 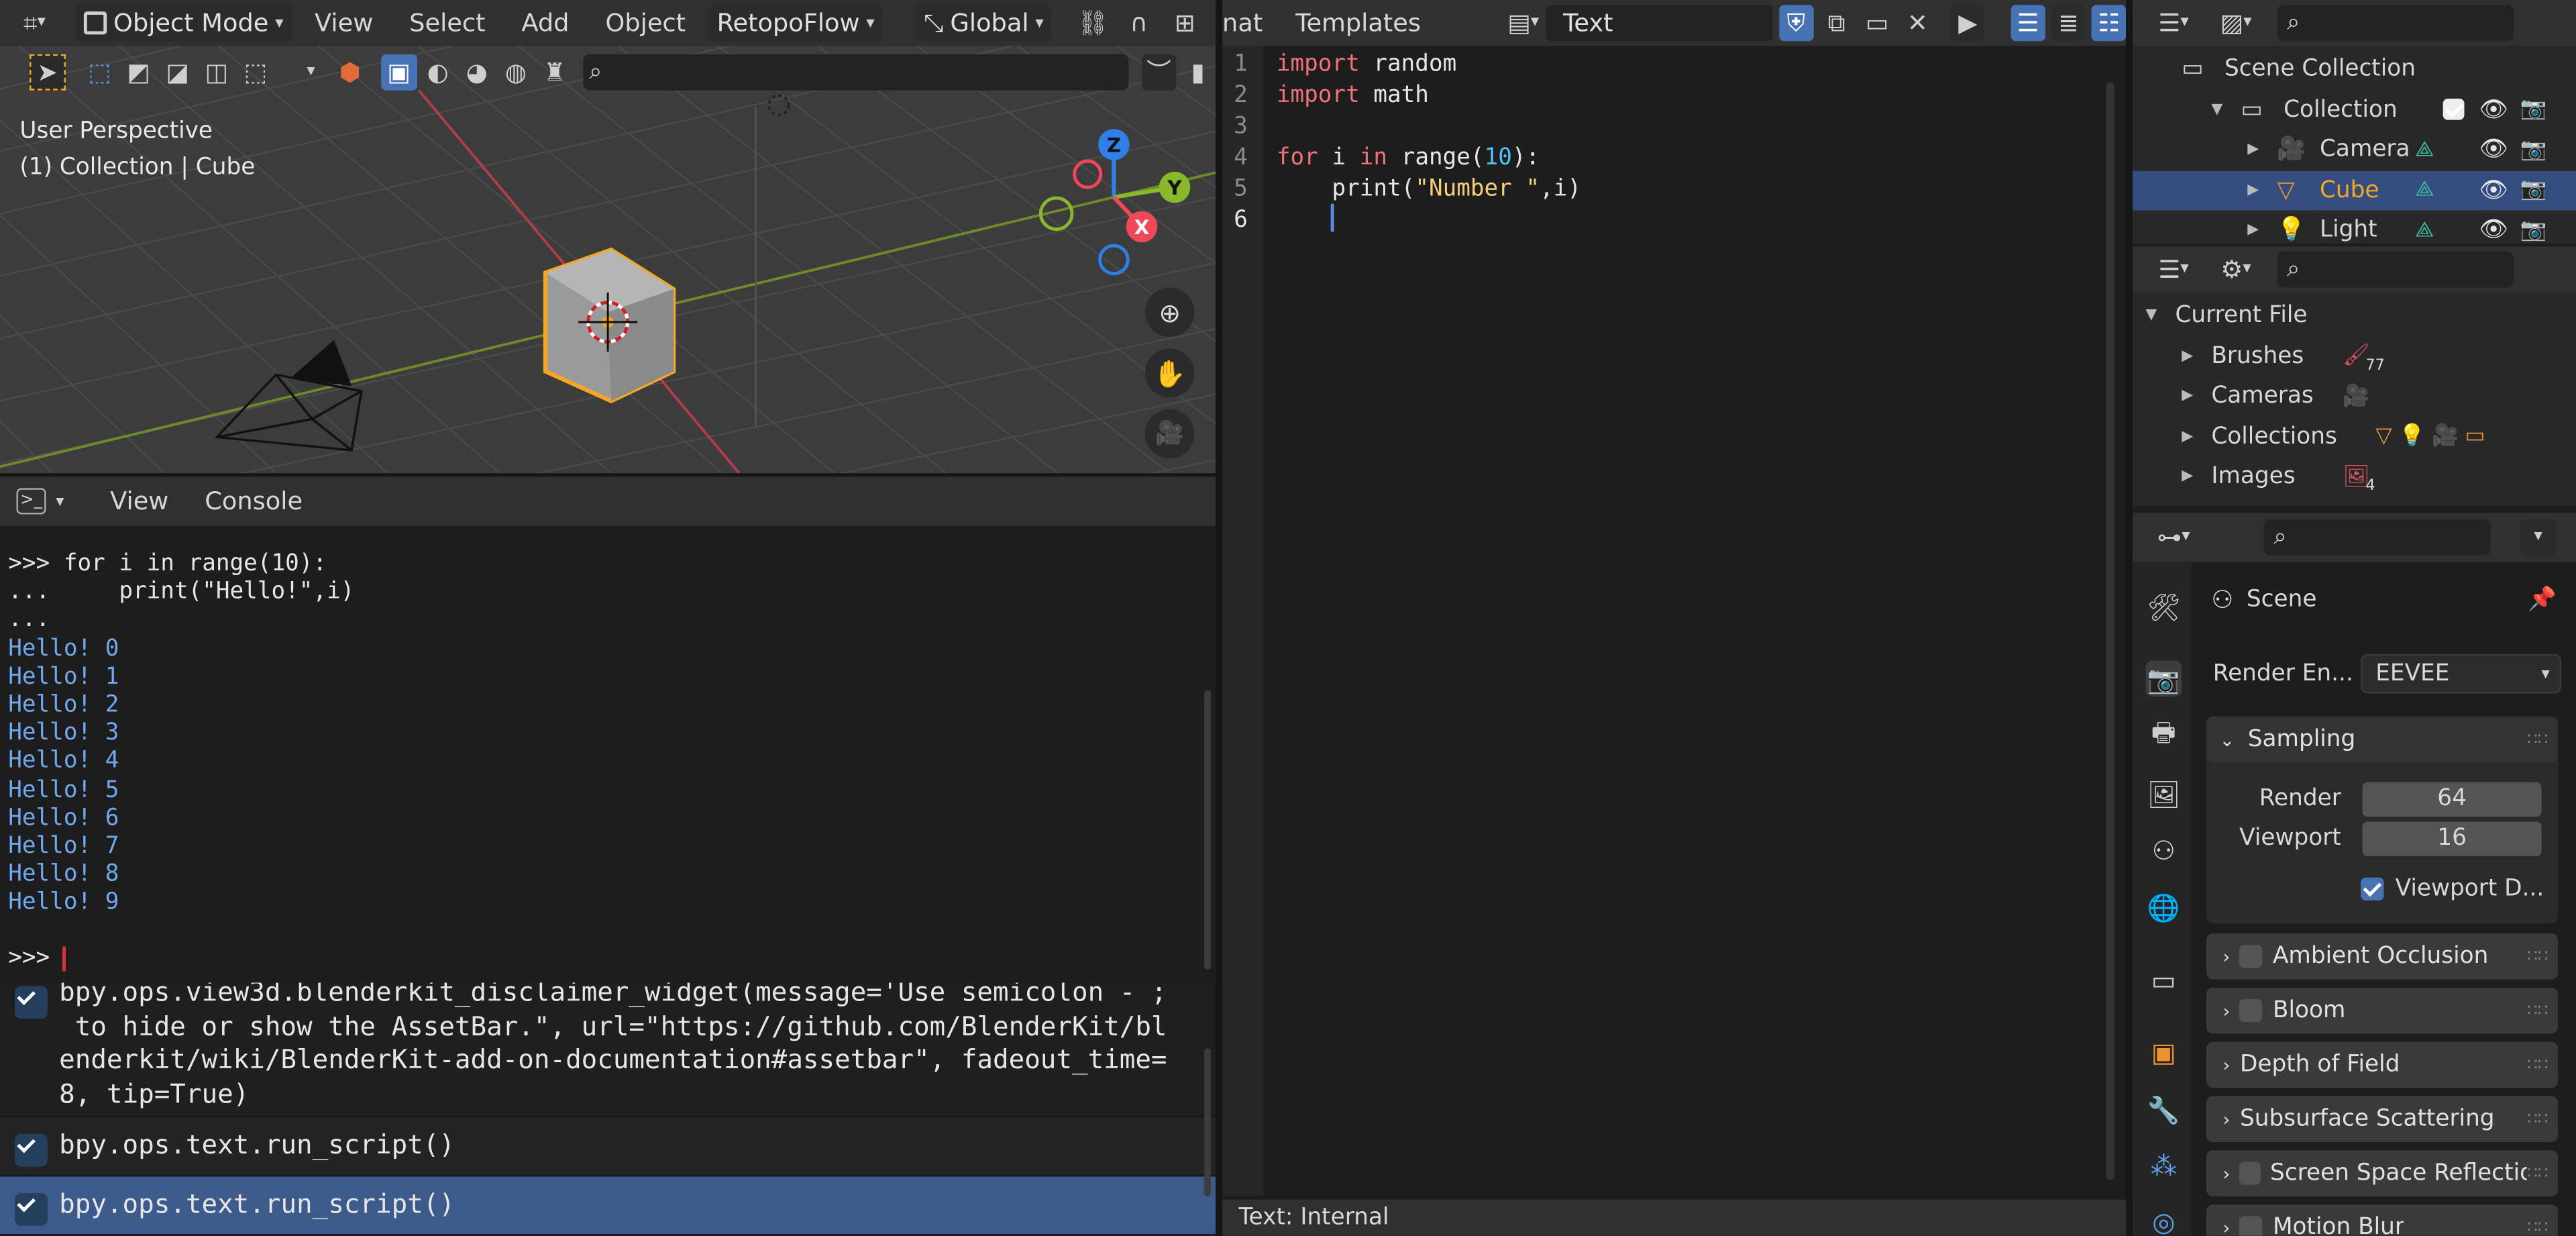 I want to click on property-panel: › Ambient Occlusion ∷∷, so click(x=2382, y=956).